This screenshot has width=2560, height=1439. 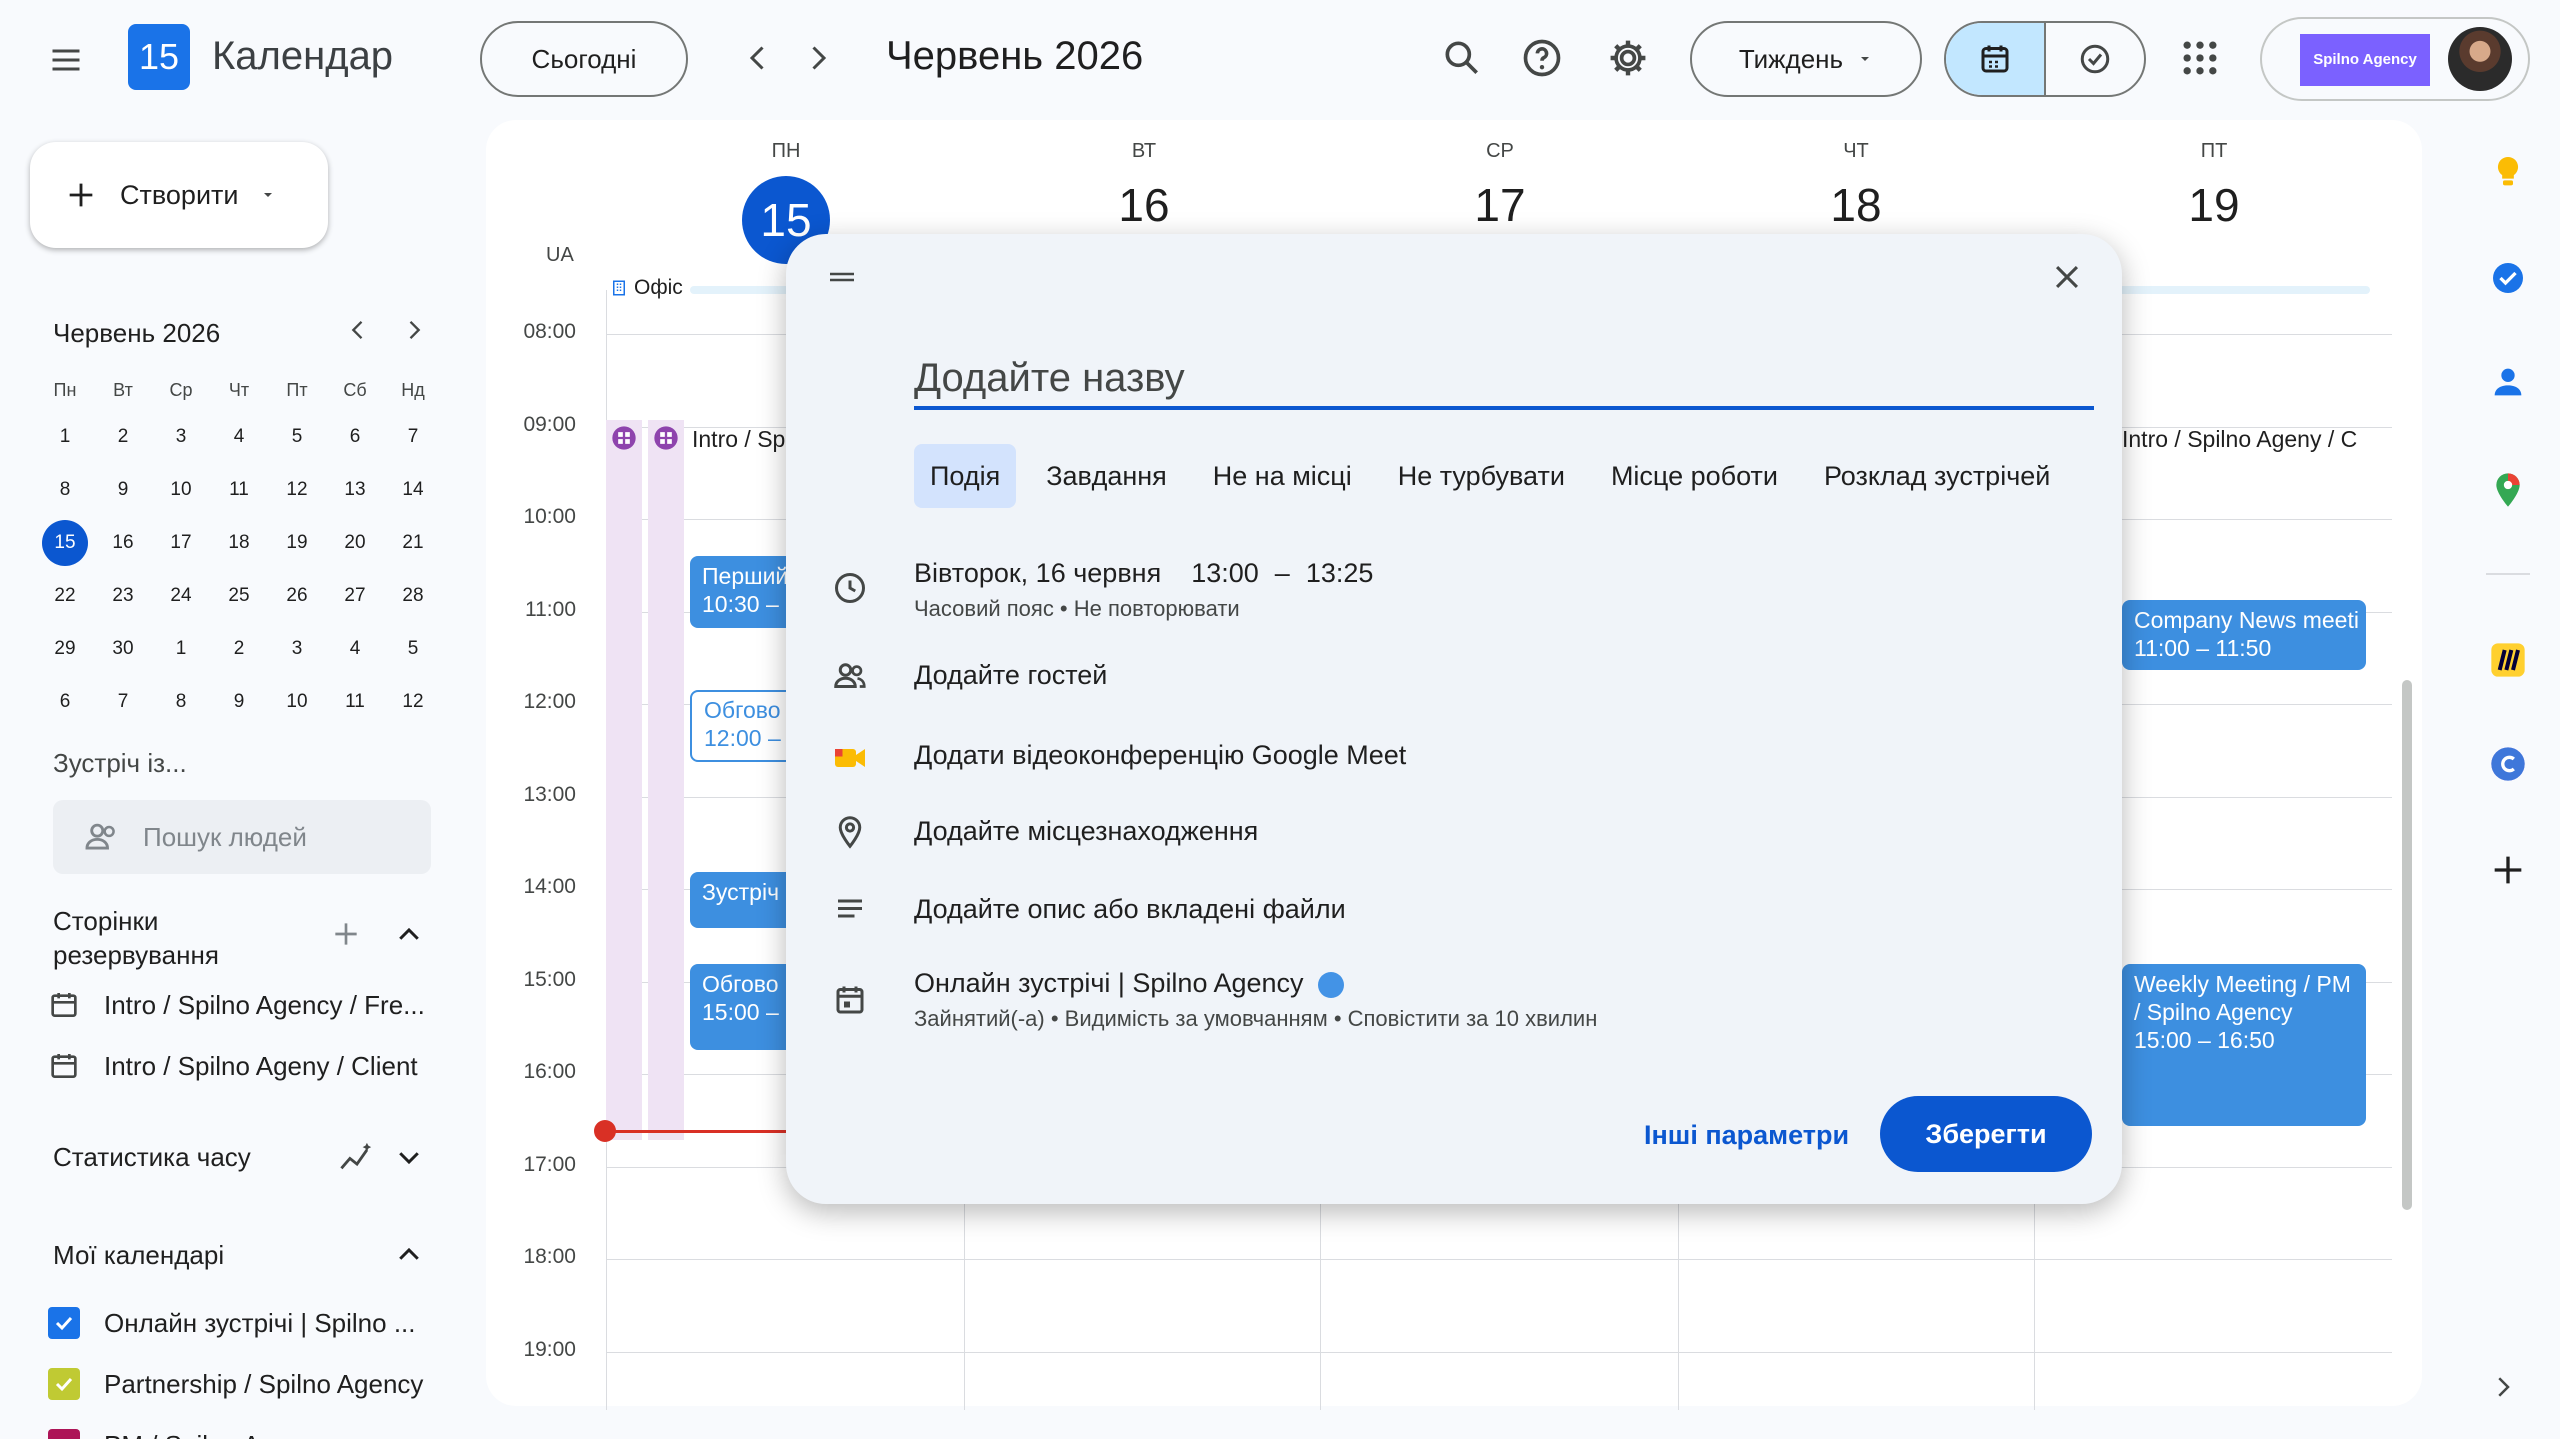 What do you see at coordinates (1856, 205) in the screenshot?
I see `day-number: 18` at bounding box center [1856, 205].